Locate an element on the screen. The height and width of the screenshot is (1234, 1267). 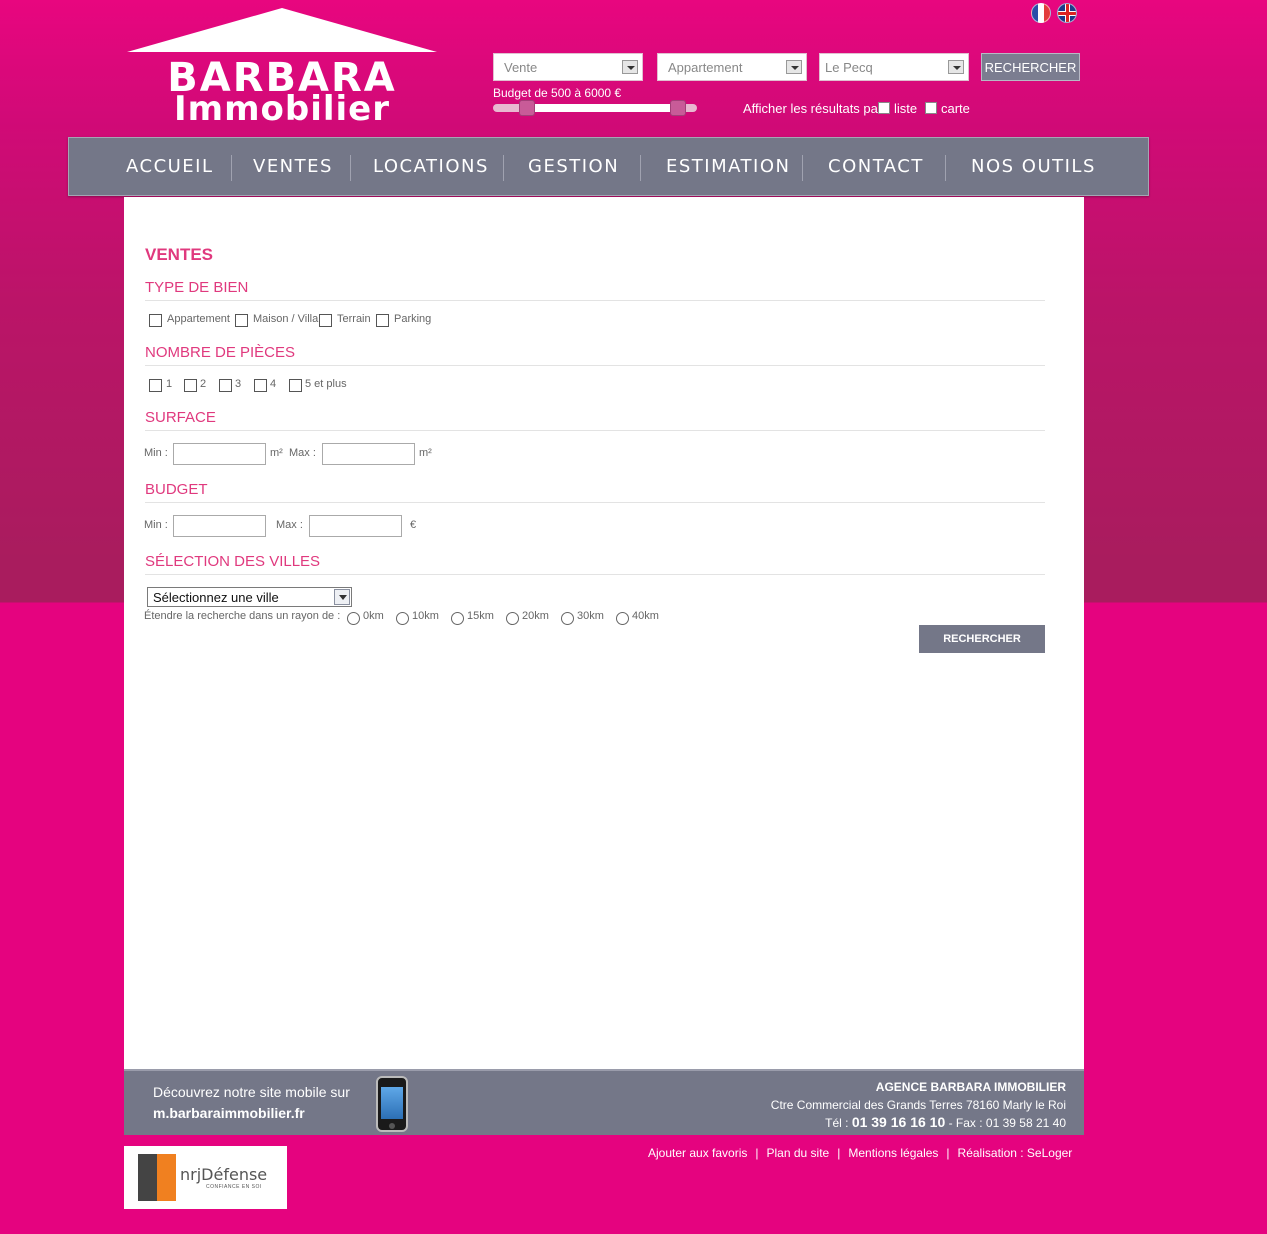
sponsor-banner: nrjDéfense CONFIANCE EN SOI is located at coordinates (205, 1177).